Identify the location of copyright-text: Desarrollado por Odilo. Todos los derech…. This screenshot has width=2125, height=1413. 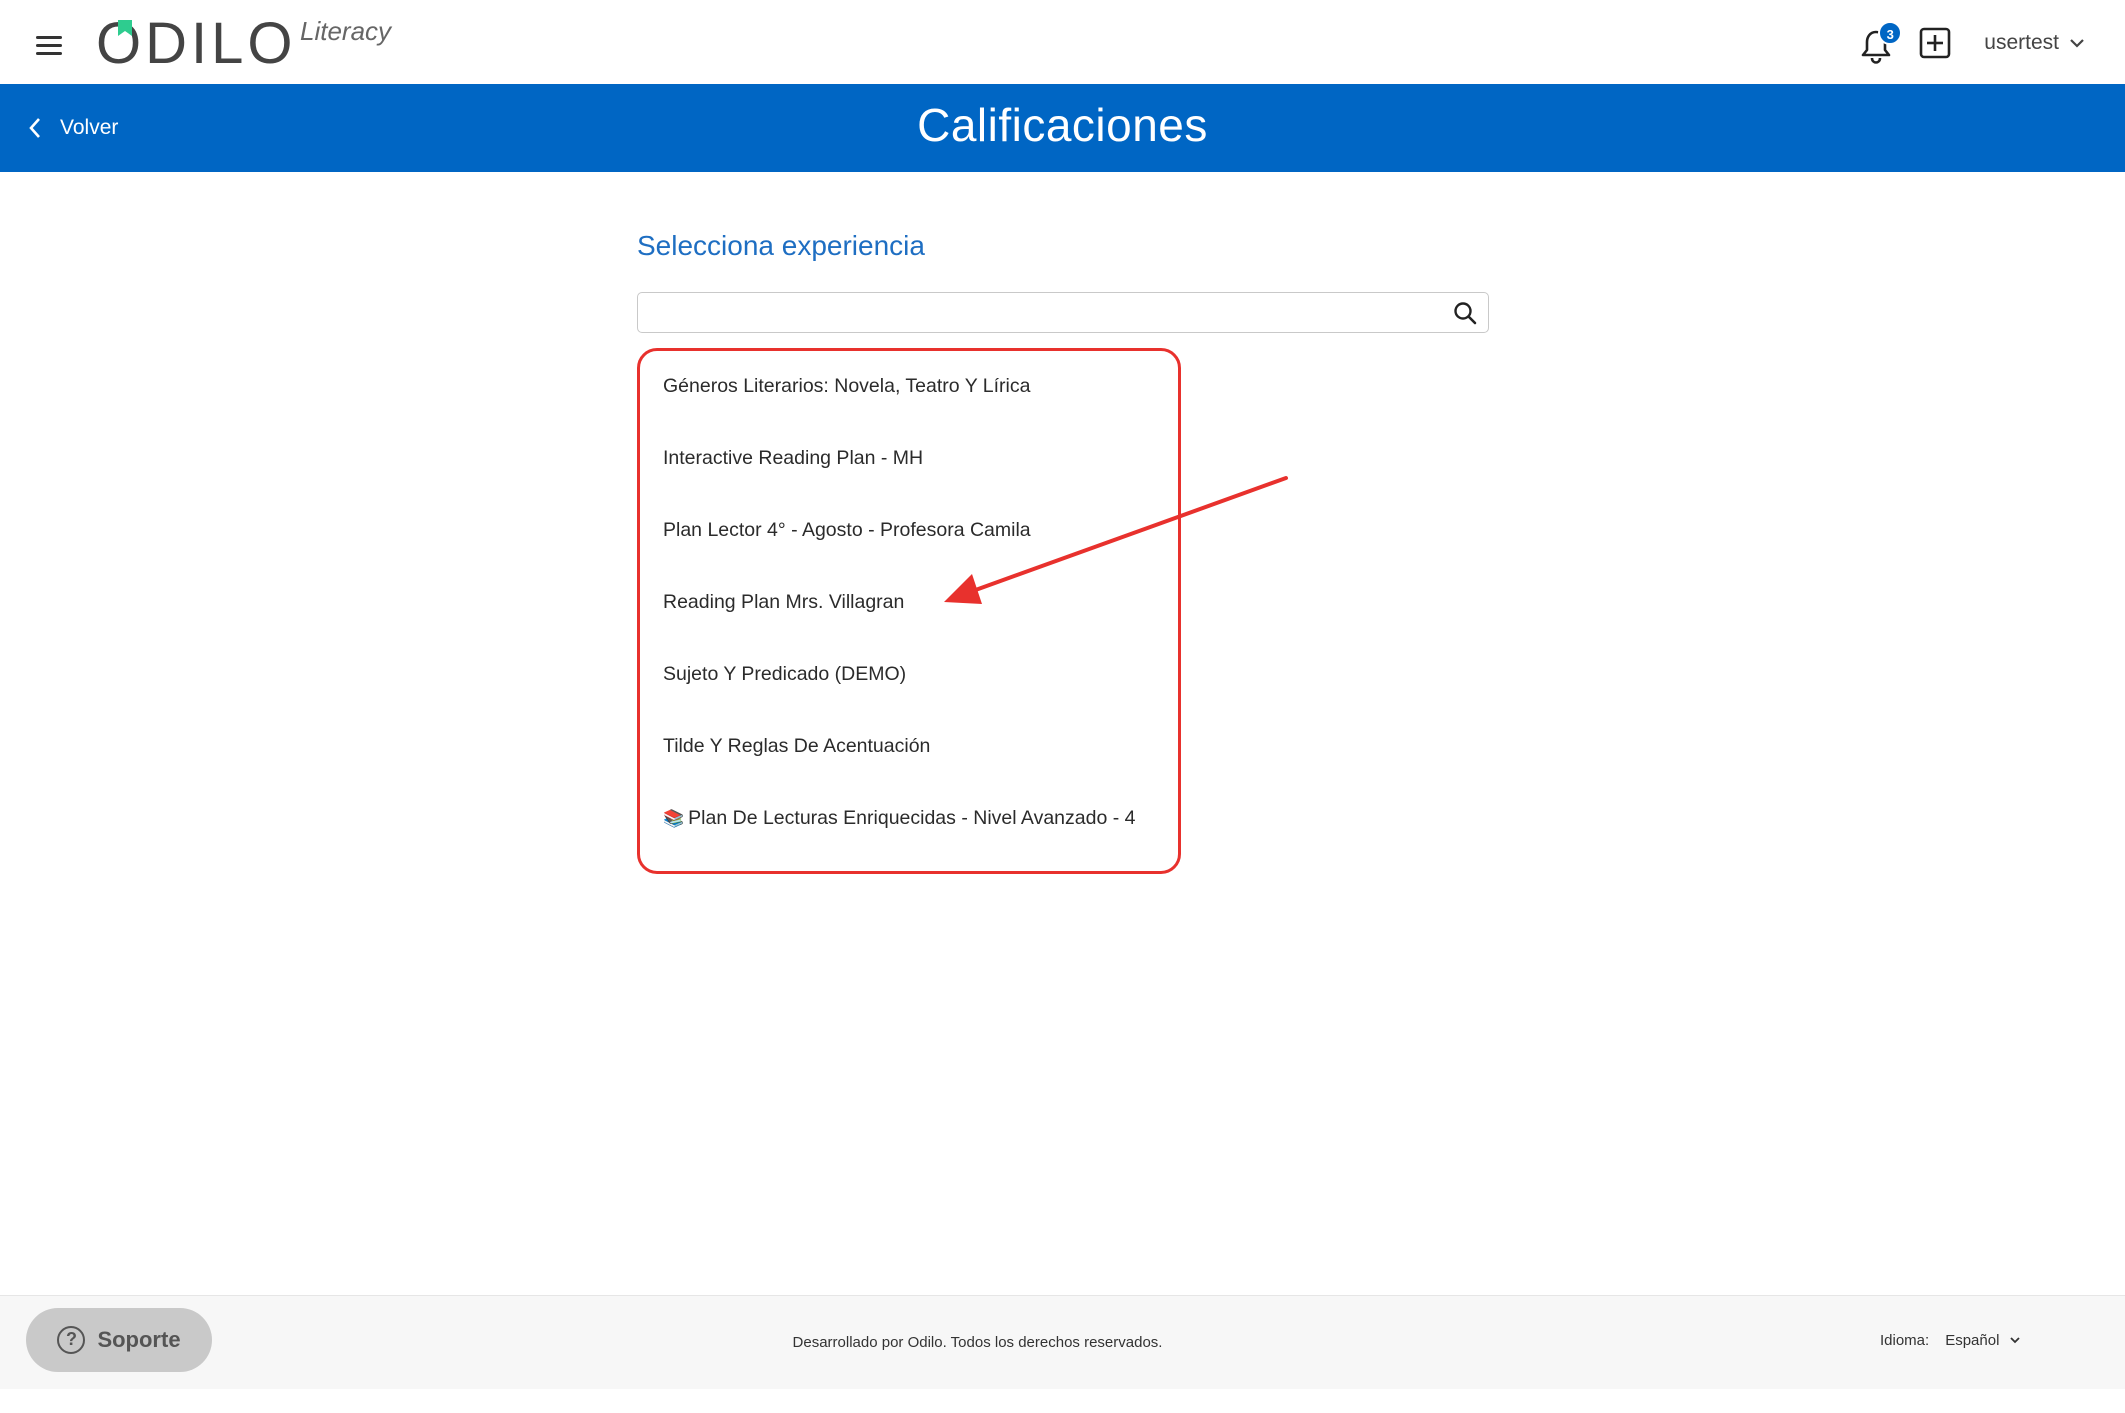
(977, 1342).